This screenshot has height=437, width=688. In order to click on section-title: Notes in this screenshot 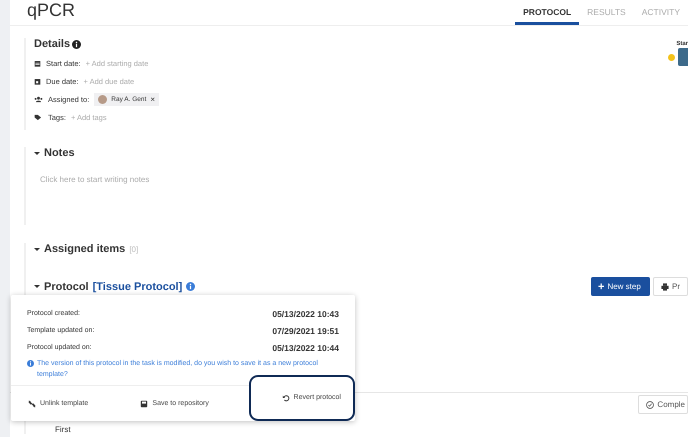, I will do `click(59, 153)`.